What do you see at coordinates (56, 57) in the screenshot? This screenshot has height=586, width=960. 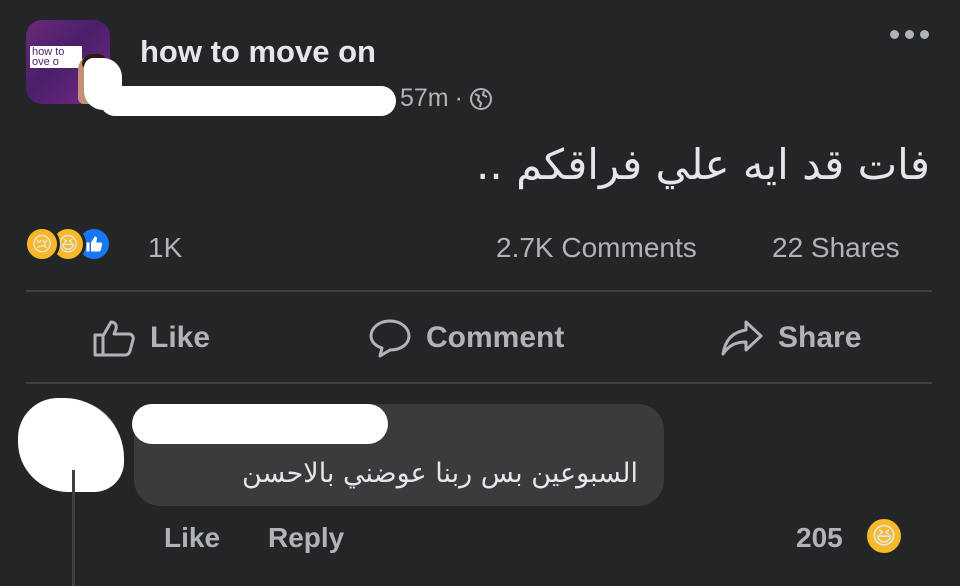 I see `avatar-text: how to ove o` at bounding box center [56, 57].